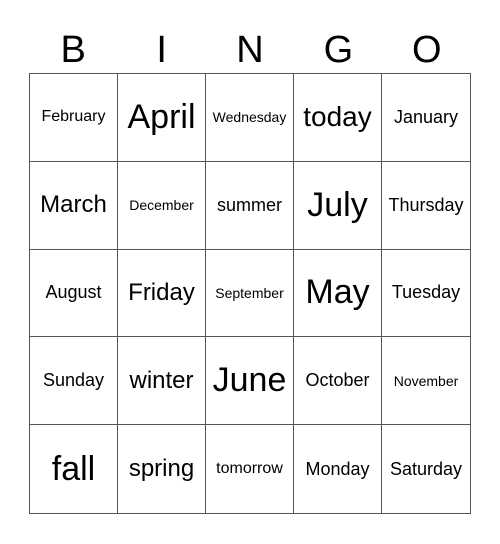 The height and width of the screenshot is (544, 500). I want to click on bingo-cell: summer, so click(250, 205).